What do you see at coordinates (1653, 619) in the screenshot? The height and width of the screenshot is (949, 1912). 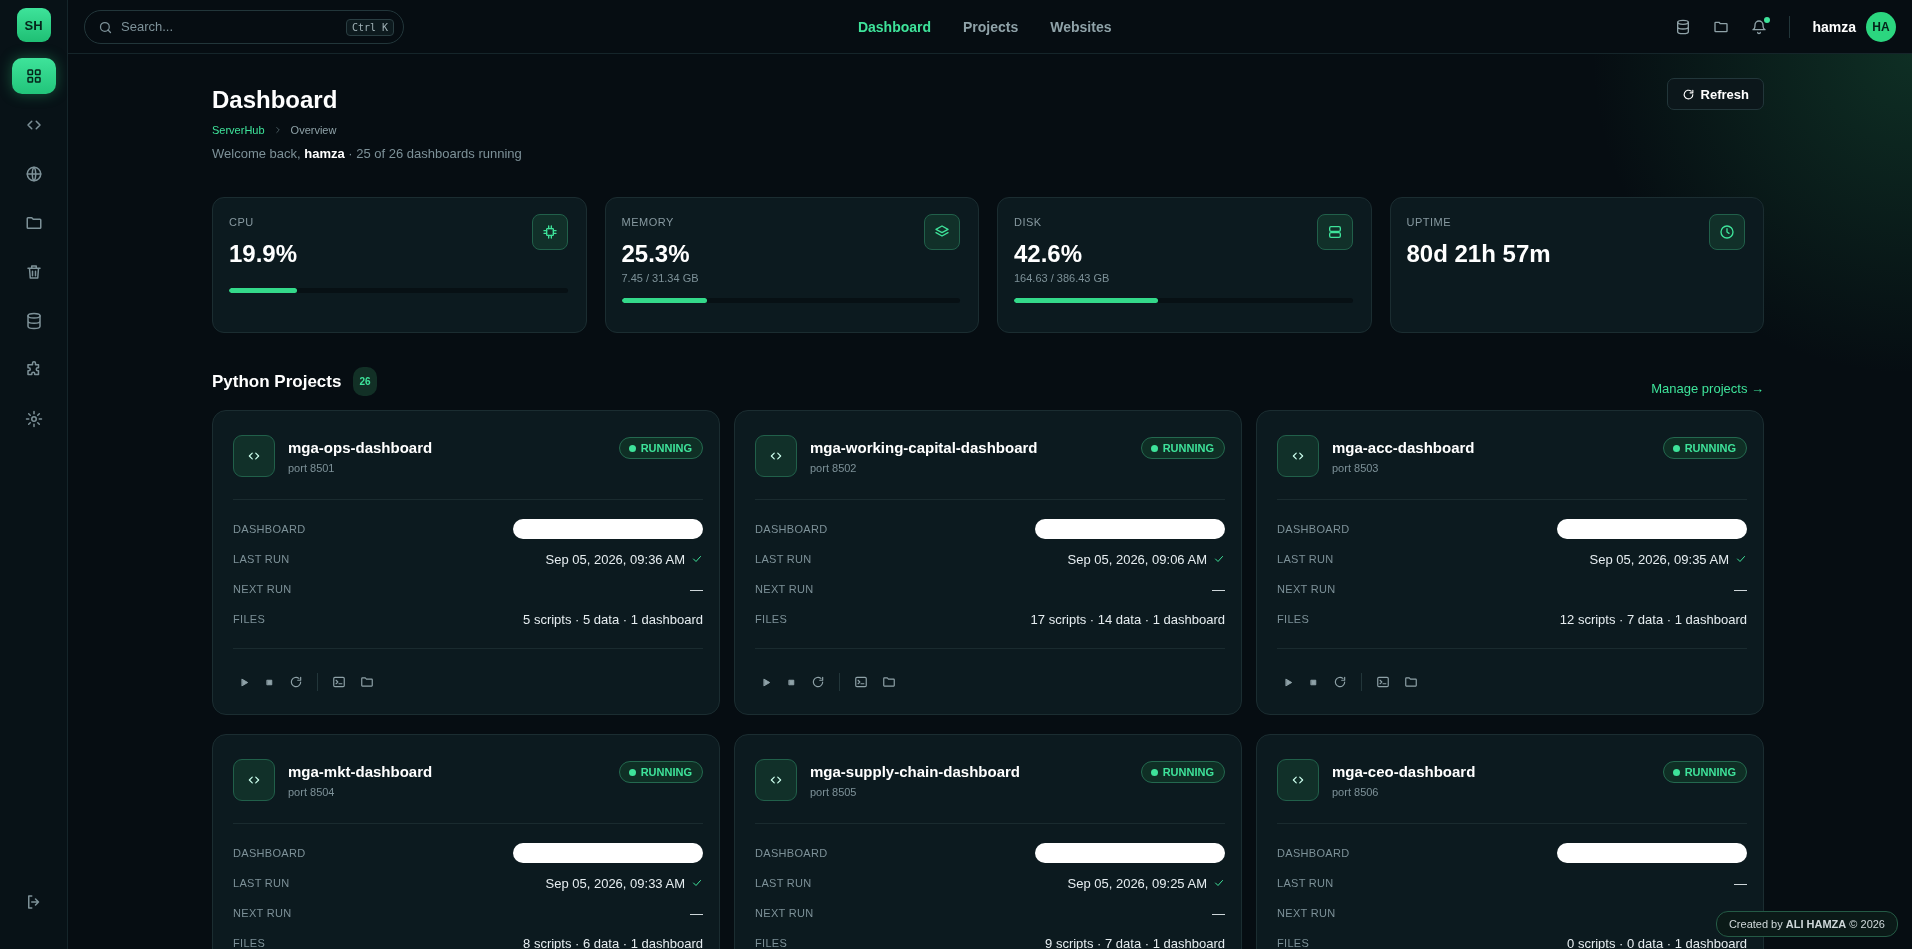 I see `file-counts: 12 scripts · 7 data · 1 dashboard` at bounding box center [1653, 619].